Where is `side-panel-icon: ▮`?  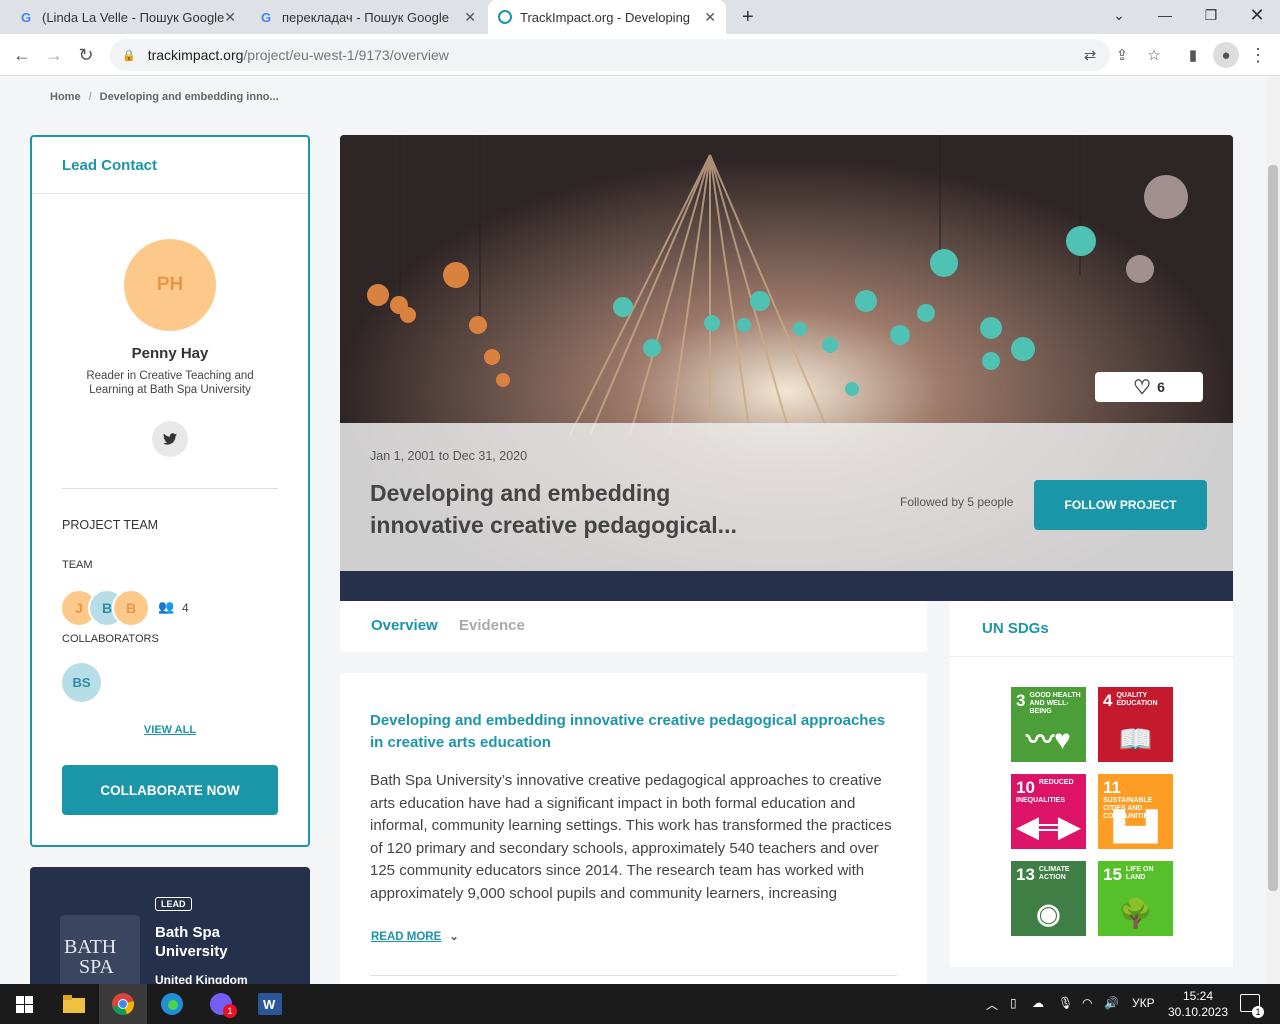 side-panel-icon: ▮ is located at coordinates (1193, 55).